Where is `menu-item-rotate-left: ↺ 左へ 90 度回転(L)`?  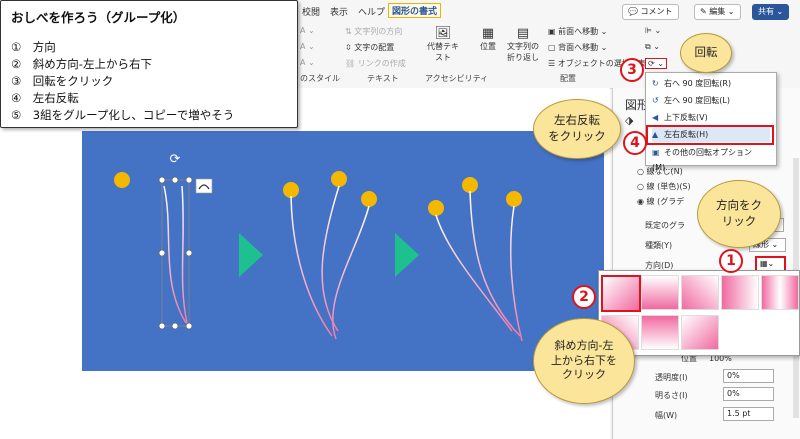
menu-item-rotate-left: ↺ 左へ 90 度回転(L) is located at coordinates (711, 100).